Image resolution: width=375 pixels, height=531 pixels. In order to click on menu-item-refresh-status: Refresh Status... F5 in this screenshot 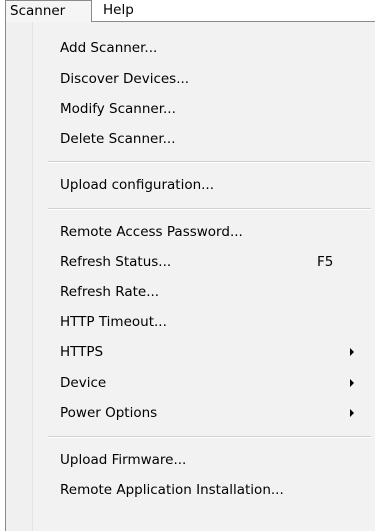, I will do `click(203, 262)`.